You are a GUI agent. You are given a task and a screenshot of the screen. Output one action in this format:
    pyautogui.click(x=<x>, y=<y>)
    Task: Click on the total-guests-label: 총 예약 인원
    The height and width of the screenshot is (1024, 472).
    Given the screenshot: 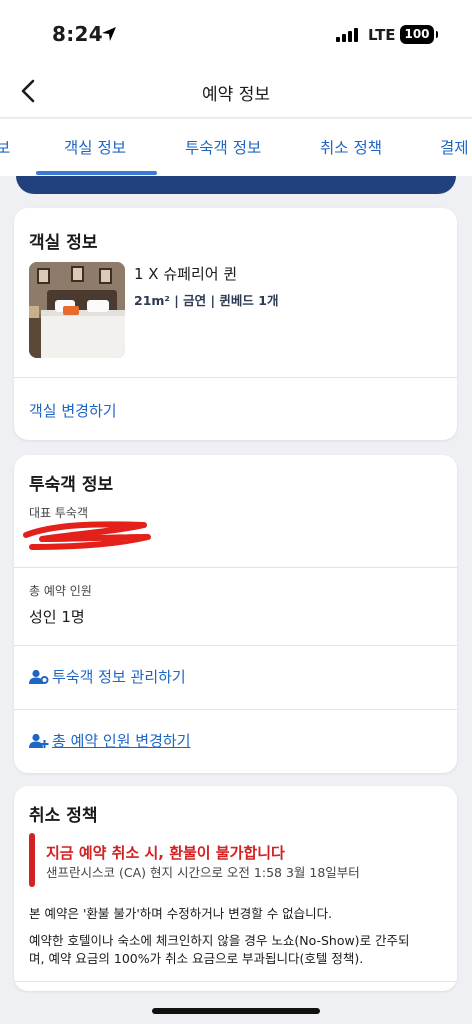 What is the action you would take?
    pyautogui.click(x=60, y=591)
    